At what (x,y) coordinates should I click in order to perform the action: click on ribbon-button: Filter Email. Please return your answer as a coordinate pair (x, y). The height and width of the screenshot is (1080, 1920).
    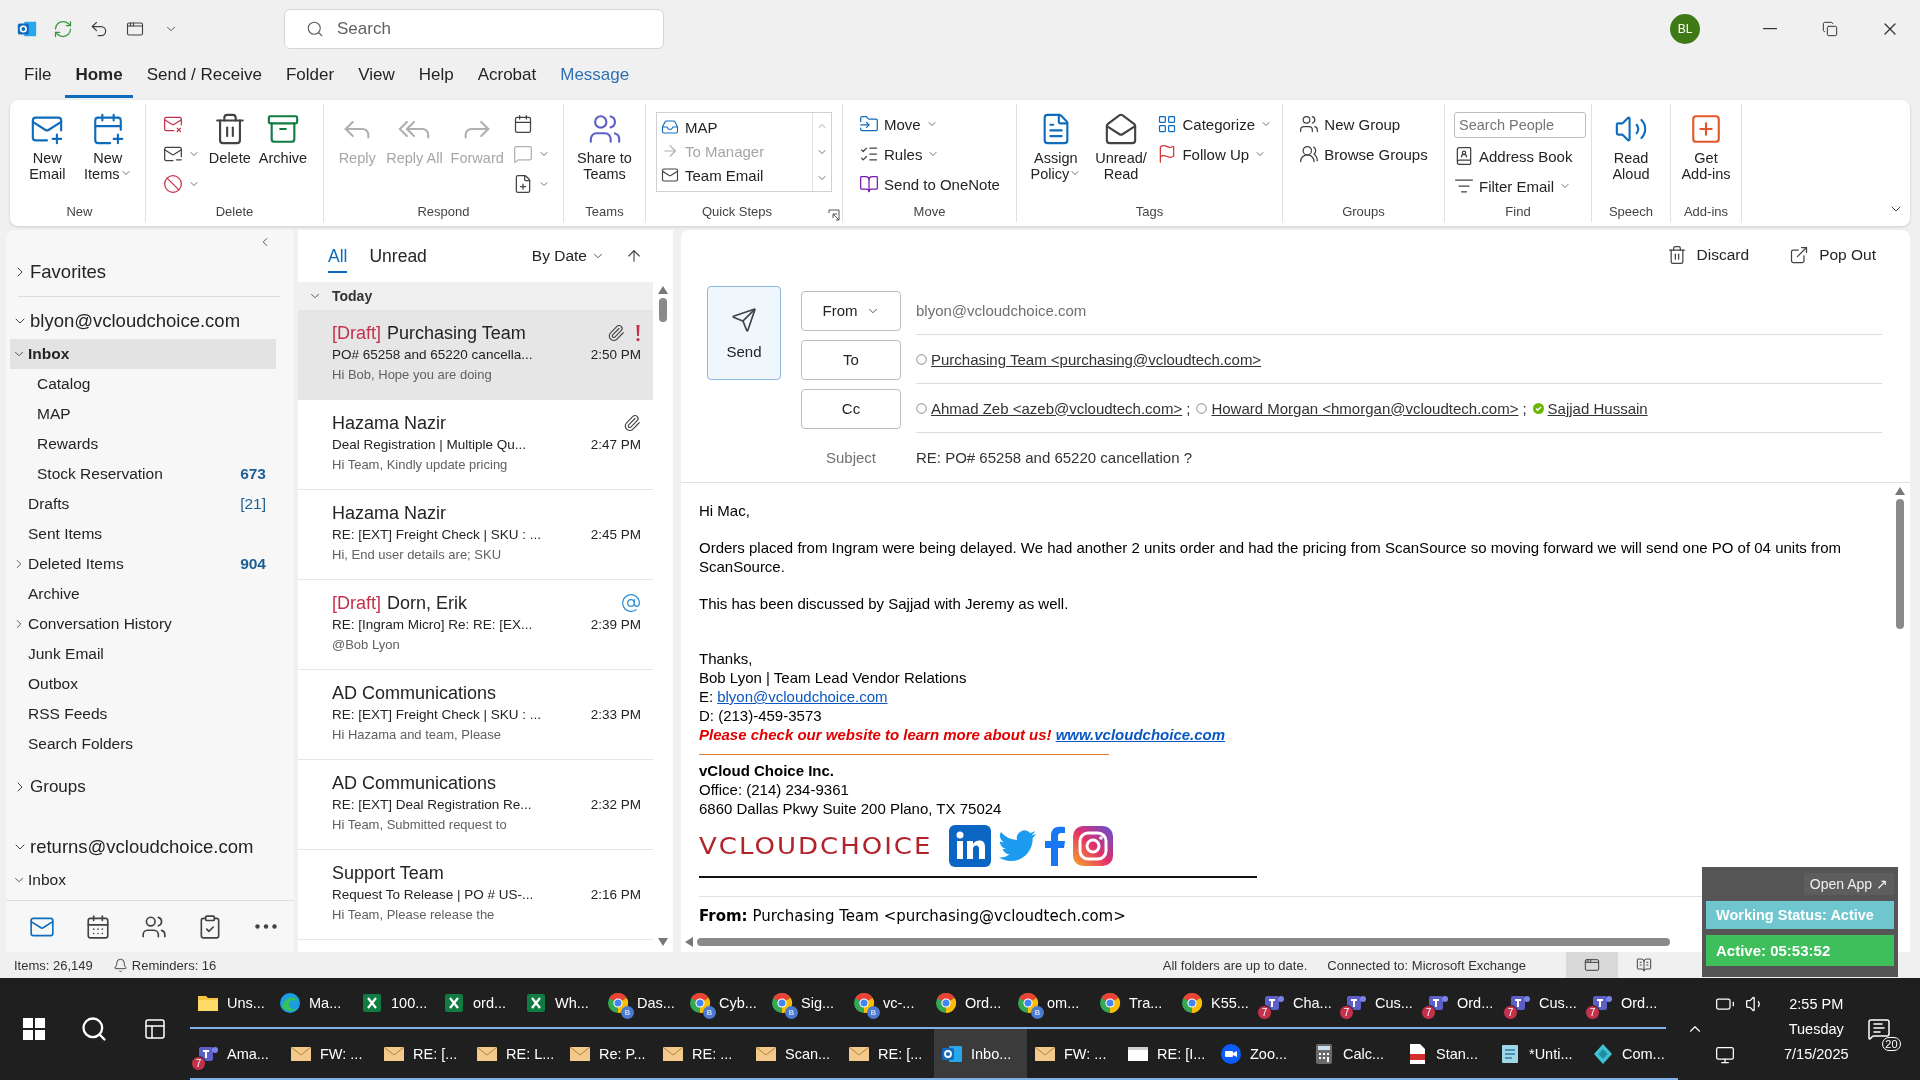
    Looking at the image, I should click on (1518, 186).